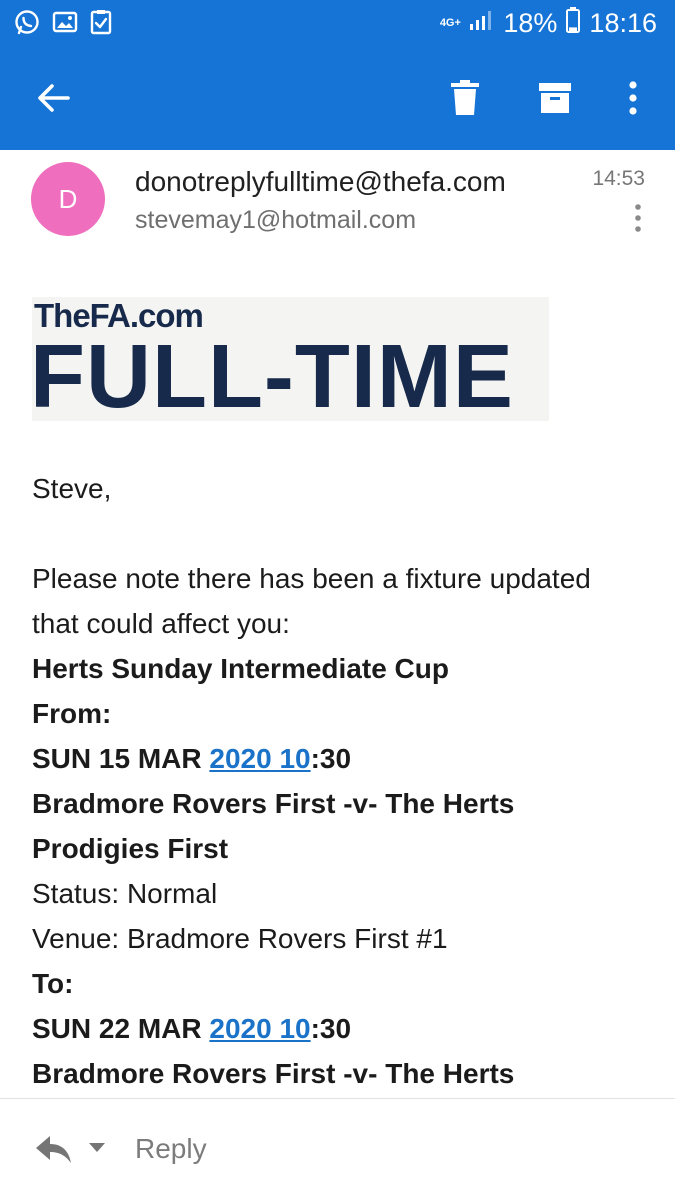 Image resolution: width=675 pixels, height=1200 pixels. I want to click on to-datetime: SUN 22 MAR 2020 10:30, so click(337, 1028).